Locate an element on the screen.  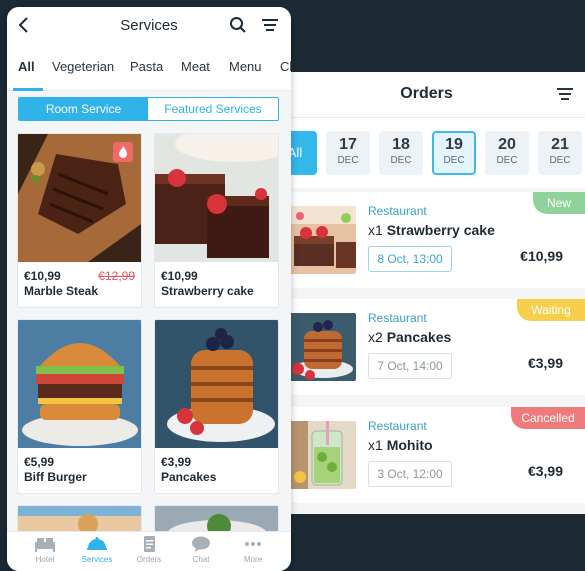
service-card: €3,99 Pancakes is located at coordinates (216, 406).